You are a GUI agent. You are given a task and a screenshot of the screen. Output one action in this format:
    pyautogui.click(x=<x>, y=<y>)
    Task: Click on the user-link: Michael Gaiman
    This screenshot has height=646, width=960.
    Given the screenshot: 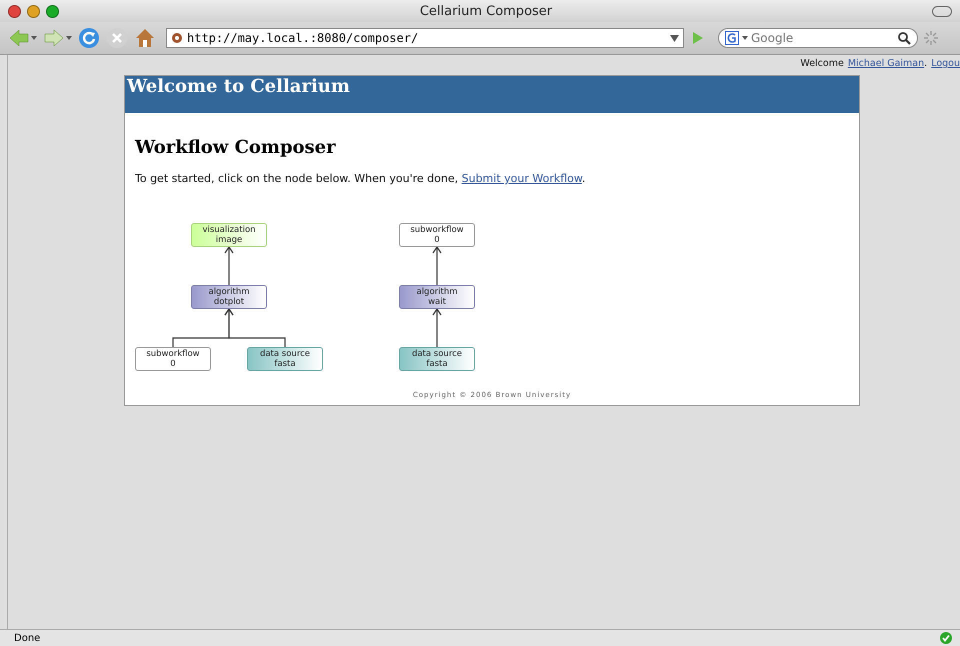 What is the action you would take?
    pyautogui.click(x=886, y=63)
    